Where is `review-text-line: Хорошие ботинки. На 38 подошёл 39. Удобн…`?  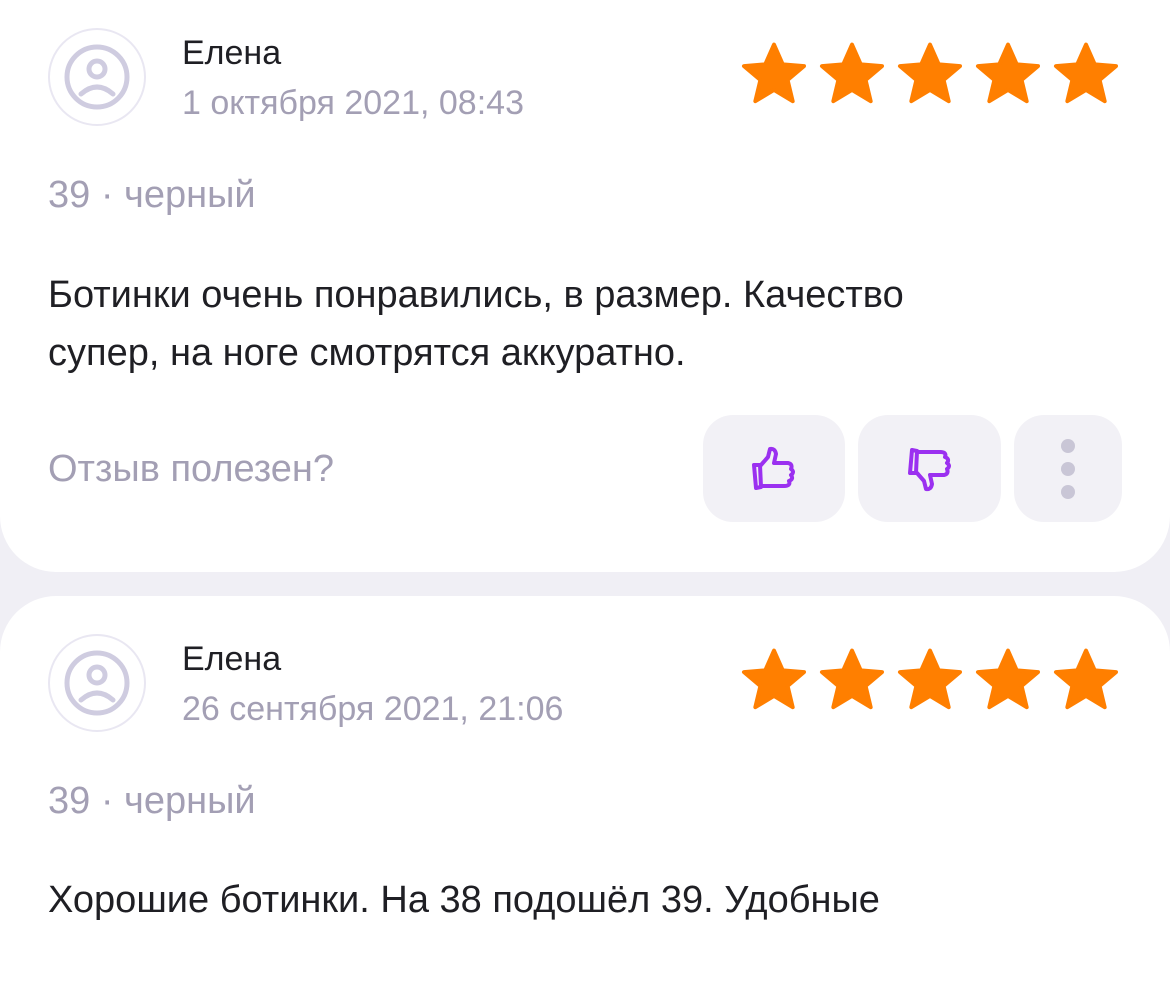
review-text-line: Хорошие ботинки. На 38 подошёл 39. Удобн… is located at coordinates (464, 900).